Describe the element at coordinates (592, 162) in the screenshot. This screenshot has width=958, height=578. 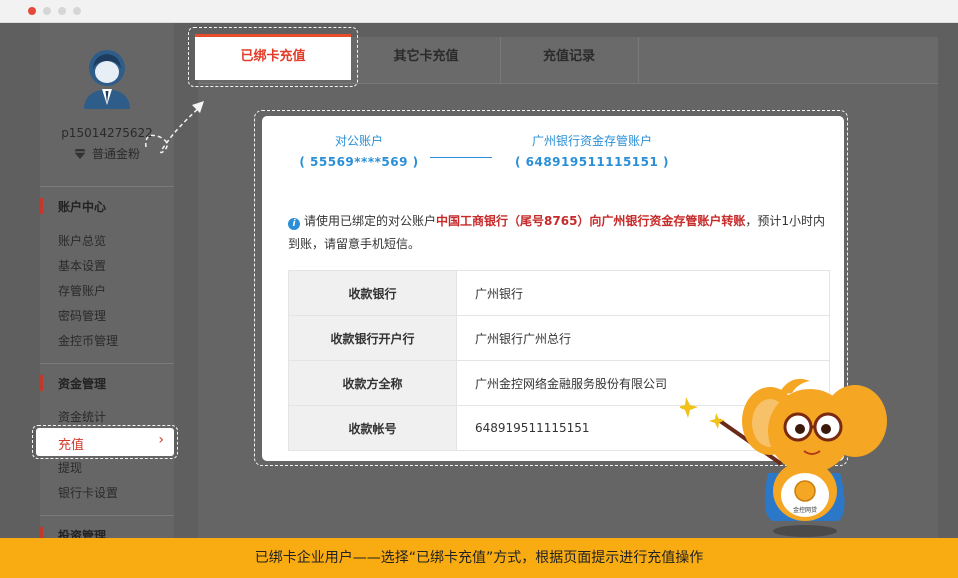
I see `target-account-number: ( 648919511115151 )` at that location.